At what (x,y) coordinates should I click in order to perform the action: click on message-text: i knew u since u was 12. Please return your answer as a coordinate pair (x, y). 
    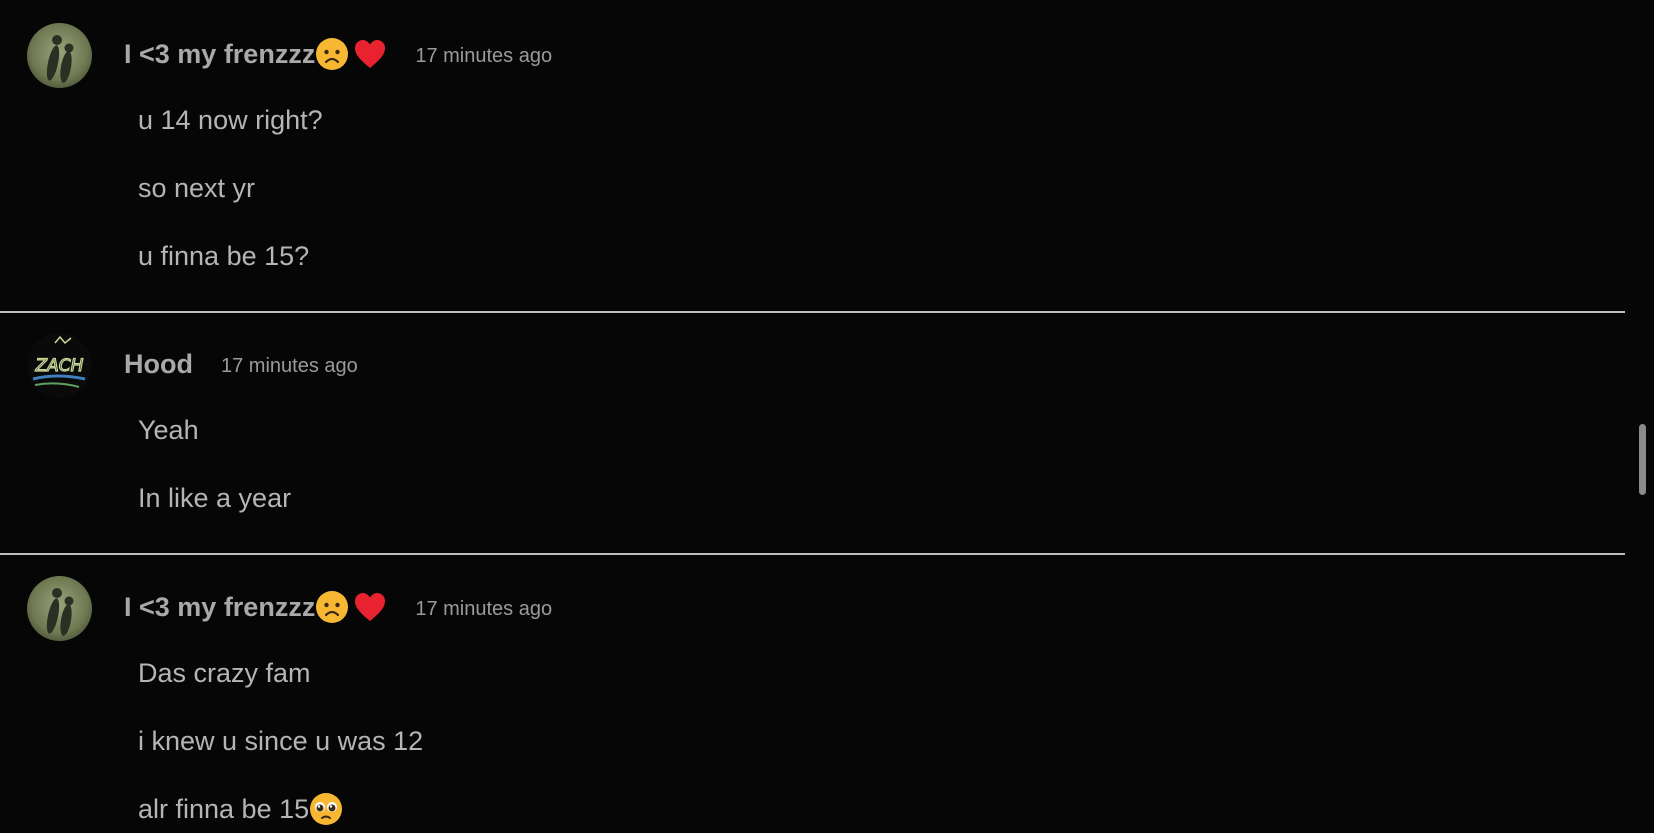
    Looking at the image, I should click on (281, 740).